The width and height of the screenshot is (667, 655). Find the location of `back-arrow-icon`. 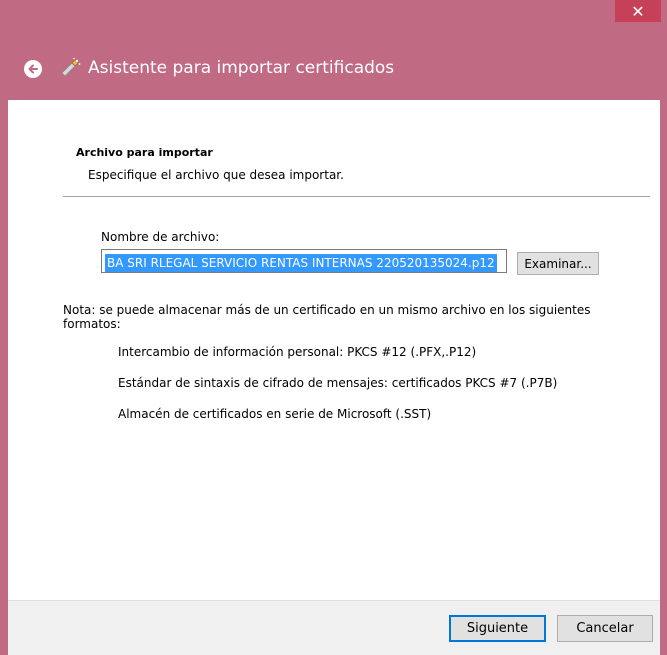

back-arrow-icon is located at coordinates (33, 69).